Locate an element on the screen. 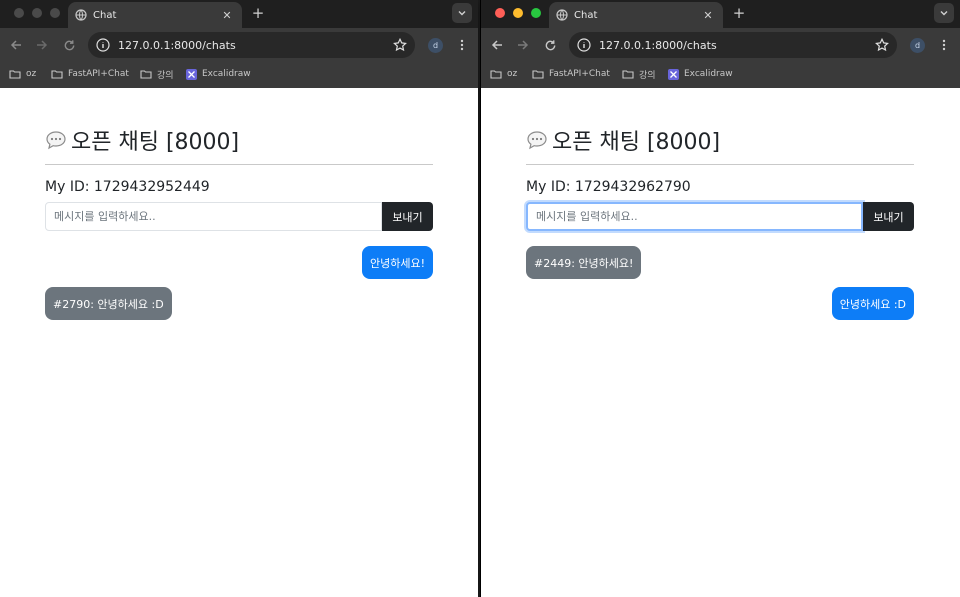 The image size is (960, 597). more-vertical-icon is located at coordinates (944, 45).